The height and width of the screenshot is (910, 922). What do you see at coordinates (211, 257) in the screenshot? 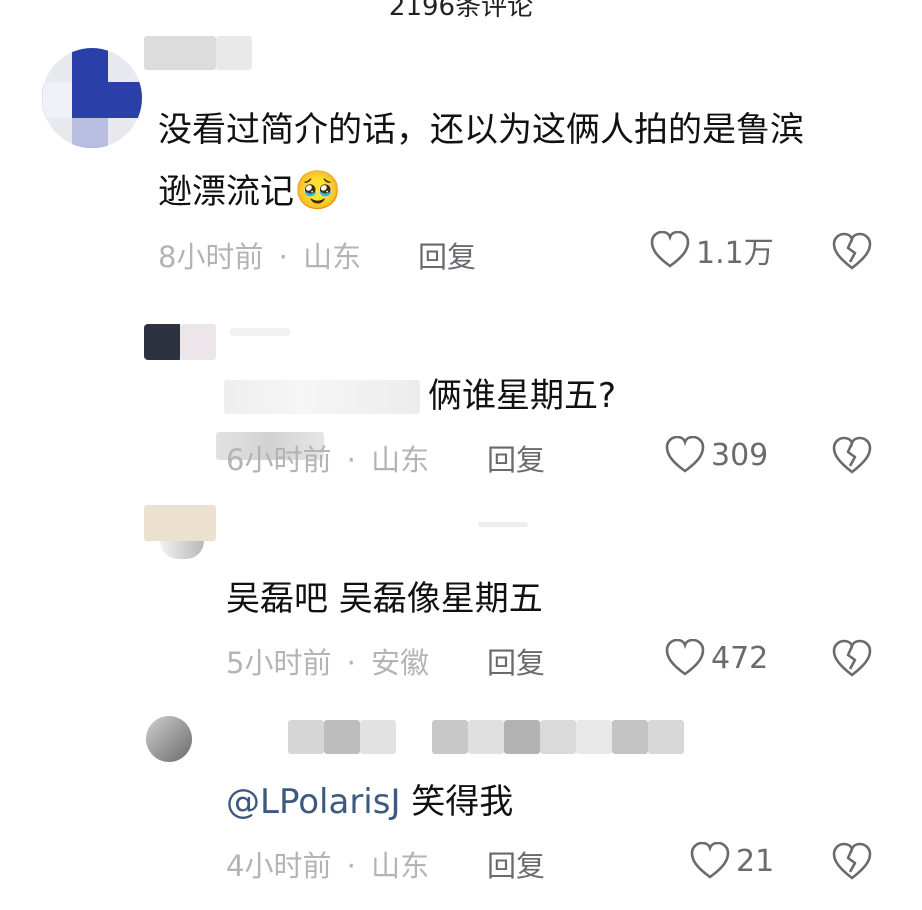
I see `comment-time: 8小时前` at bounding box center [211, 257].